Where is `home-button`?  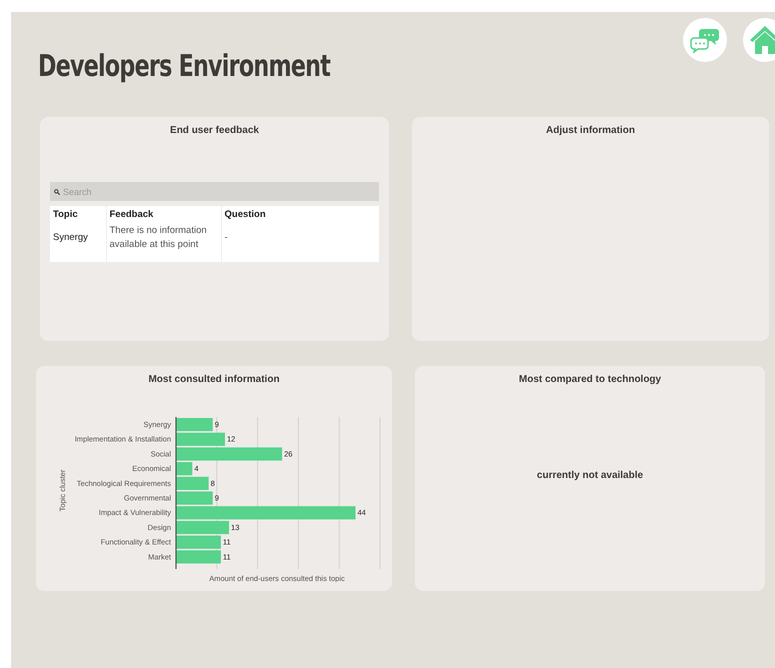
home-button is located at coordinates (759, 40).